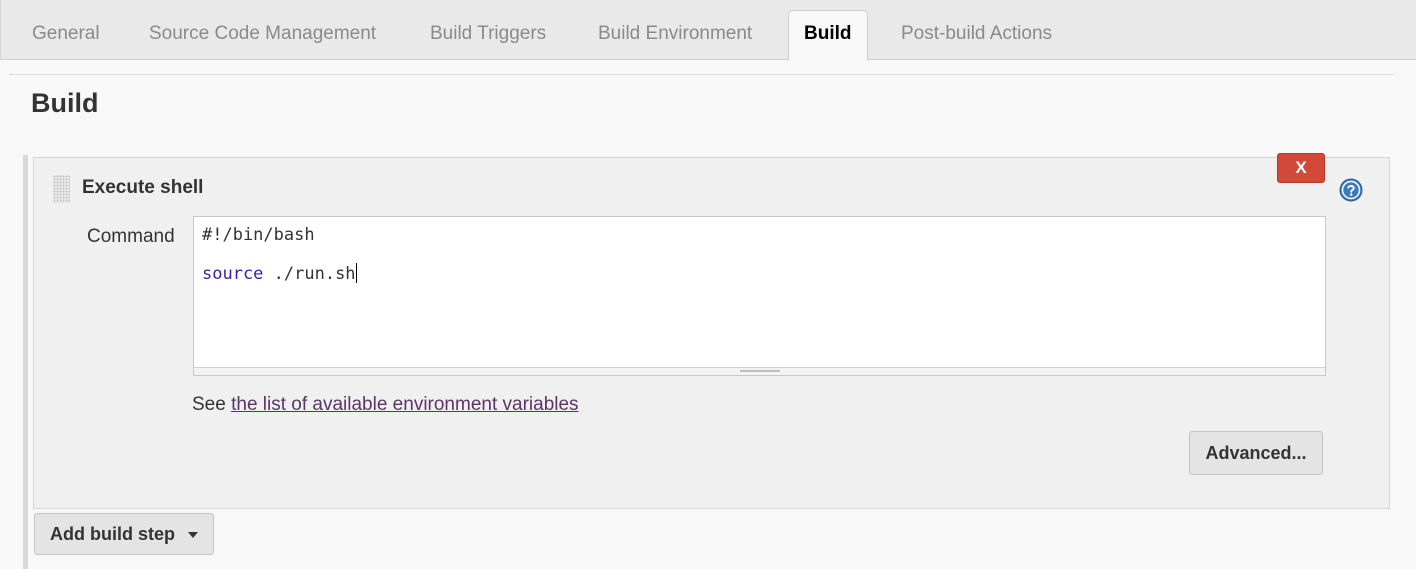 This screenshot has height=569, width=1416. What do you see at coordinates (143, 187) in the screenshot?
I see `build-step-title: Execute shell` at bounding box center [143, 187].